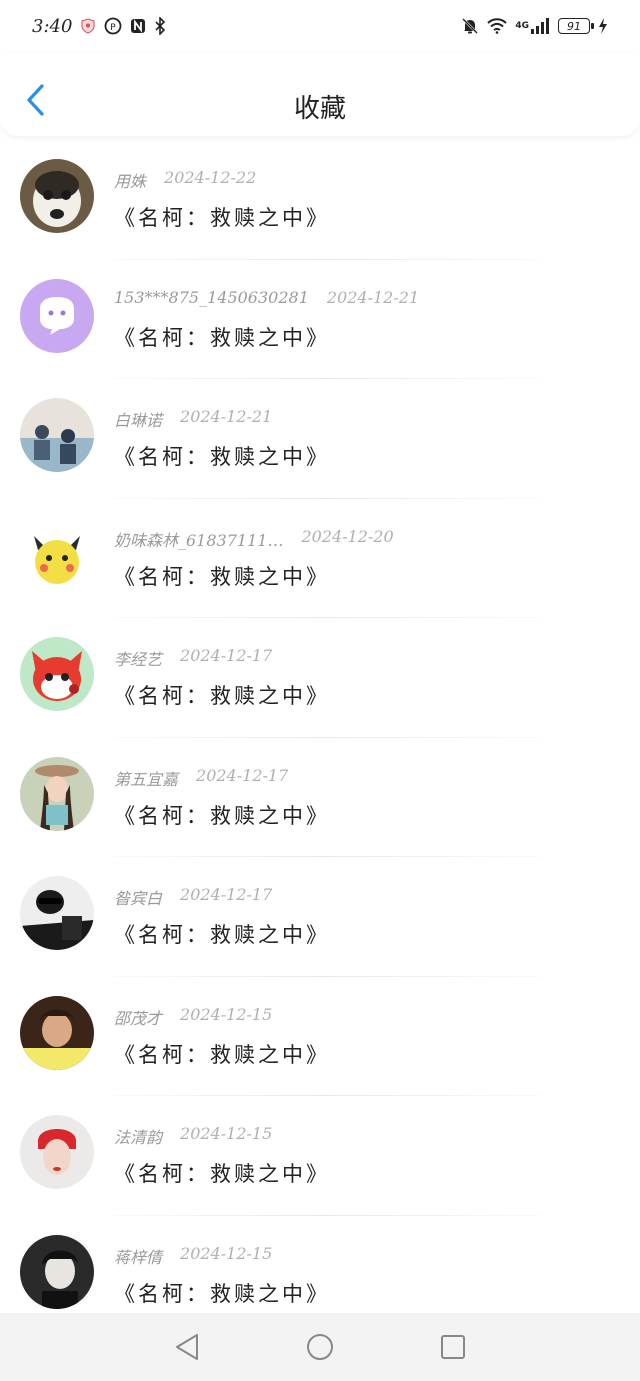 Image resolution: width=640 pixels, height=1381 pixels. Describe the element at coordinates (320, 558) in the screenshot. I see `list-item: 奶味森林_61837111… 2024-12-20 《名柯：救赎之中》` at that location.